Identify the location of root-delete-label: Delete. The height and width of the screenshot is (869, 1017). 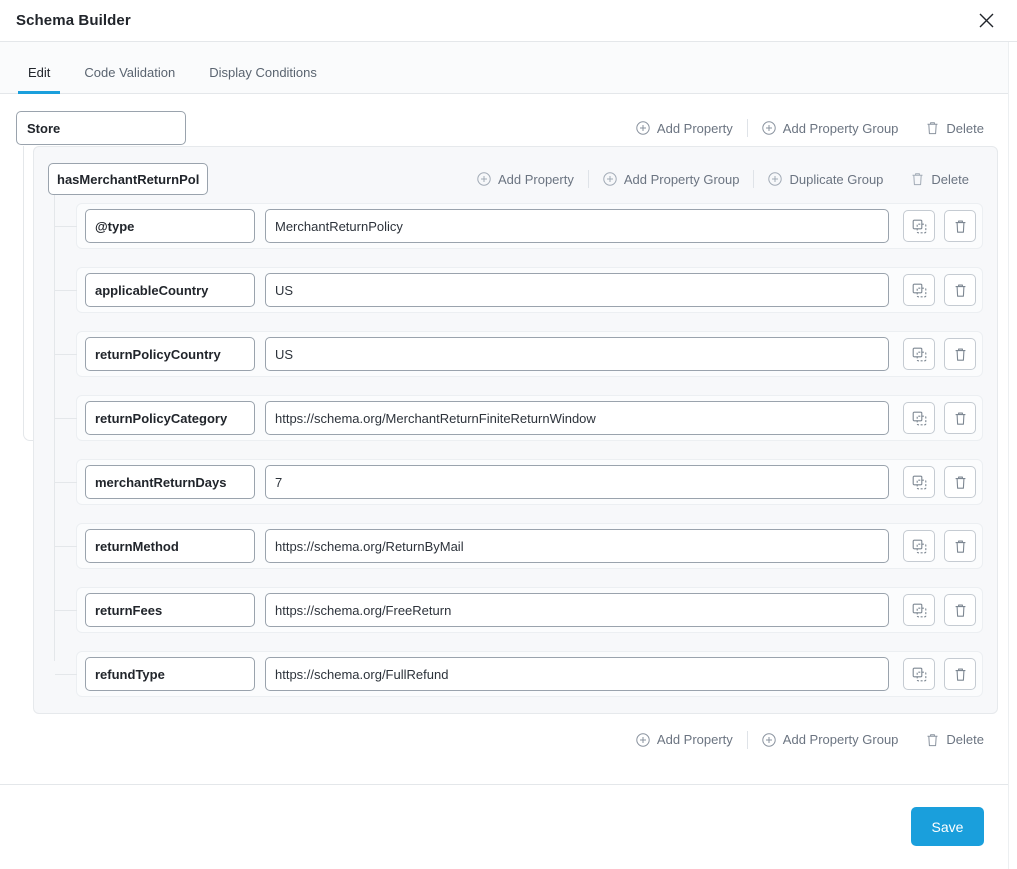
(965, 128).